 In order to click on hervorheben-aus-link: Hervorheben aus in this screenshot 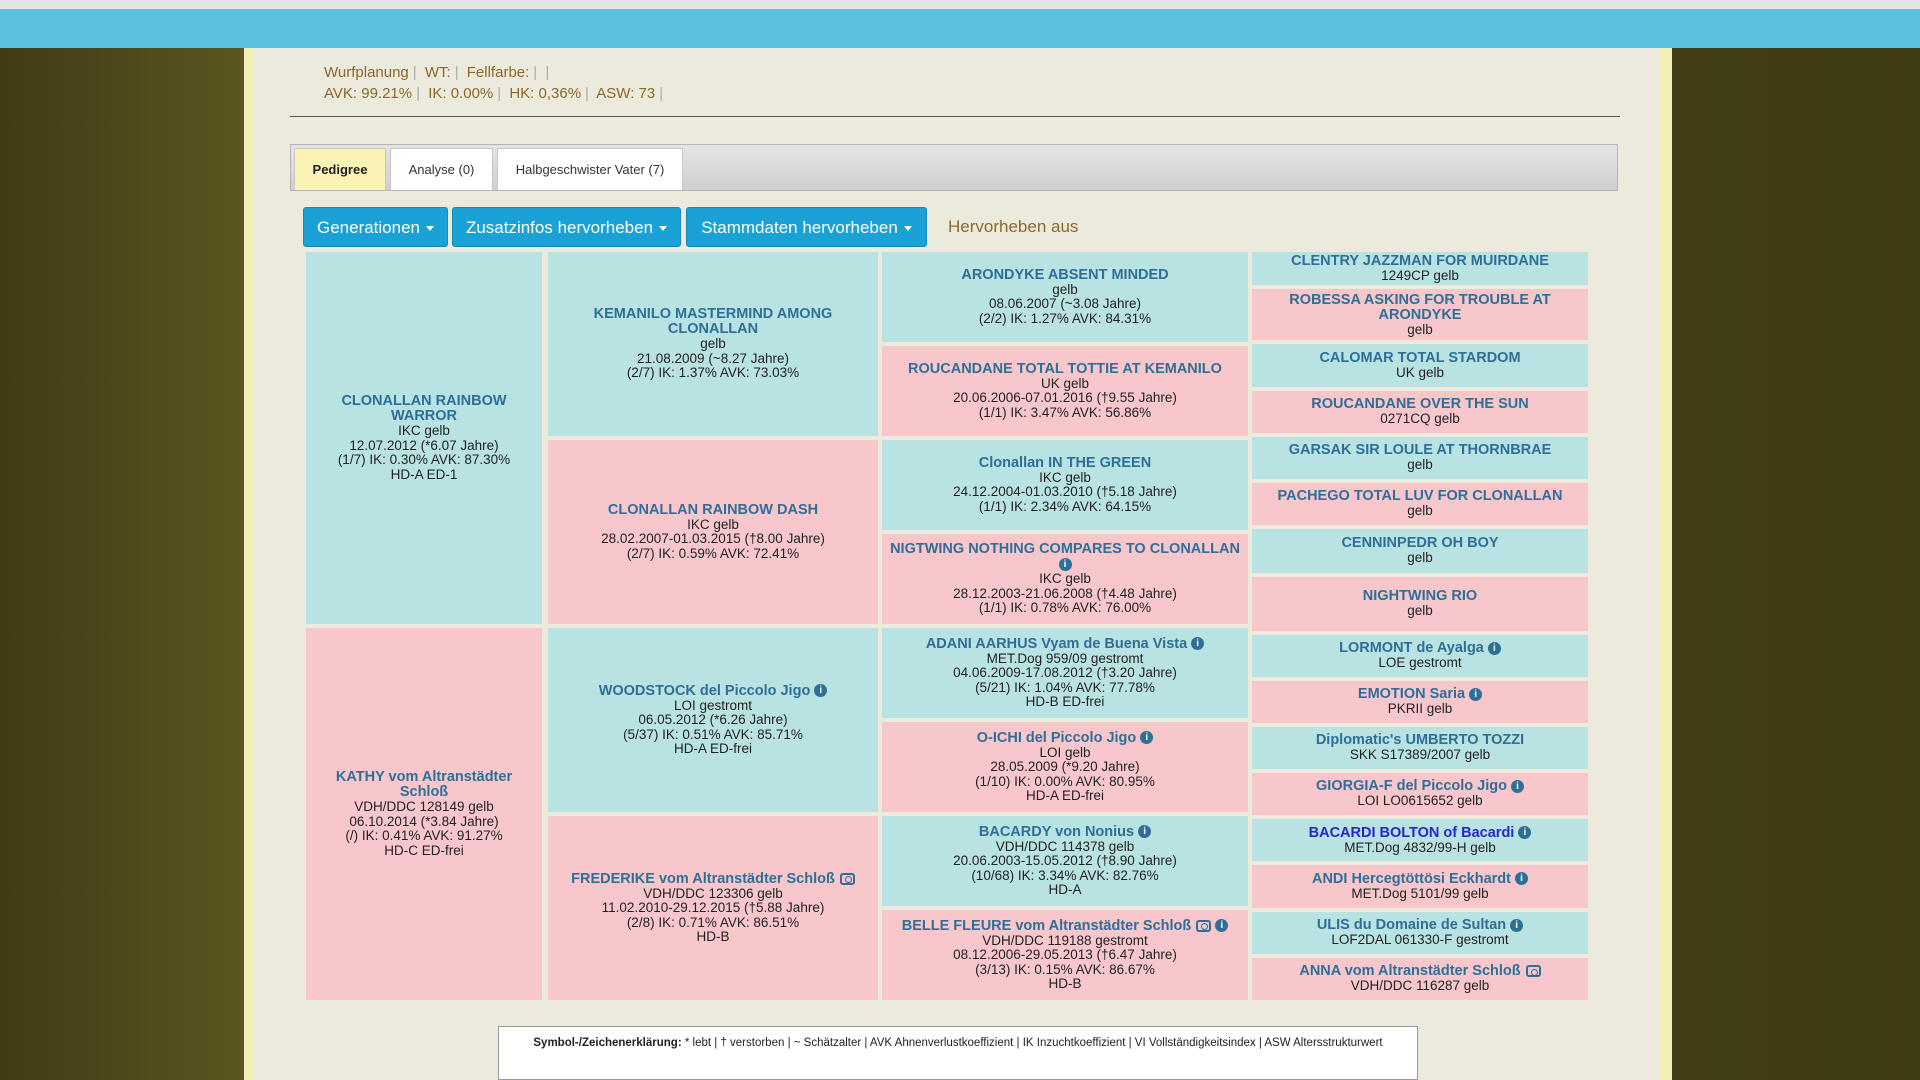, I will do `click(1013, 227)`.